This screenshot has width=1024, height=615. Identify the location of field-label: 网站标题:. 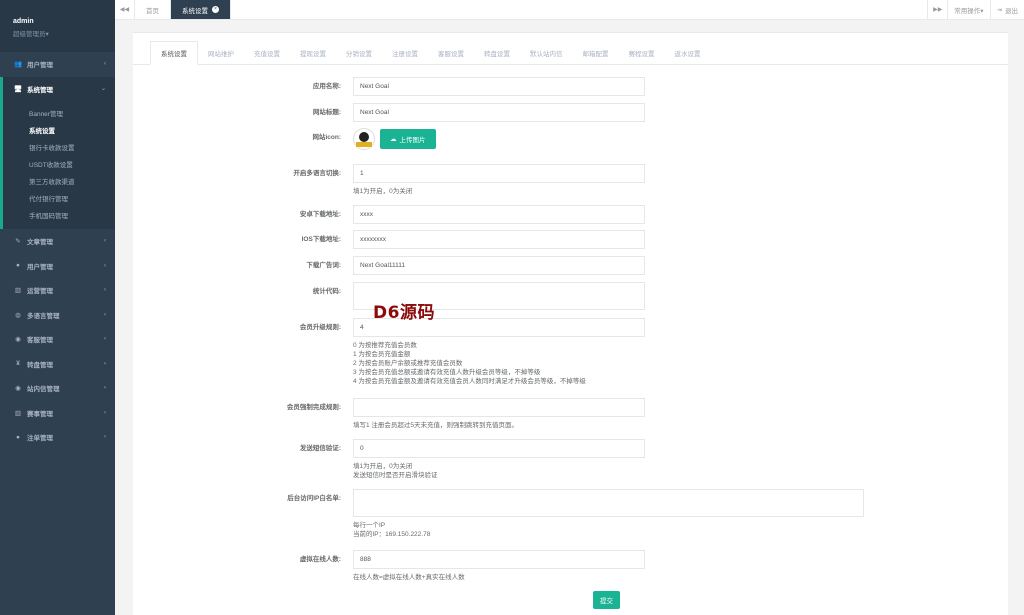
(326, 112).